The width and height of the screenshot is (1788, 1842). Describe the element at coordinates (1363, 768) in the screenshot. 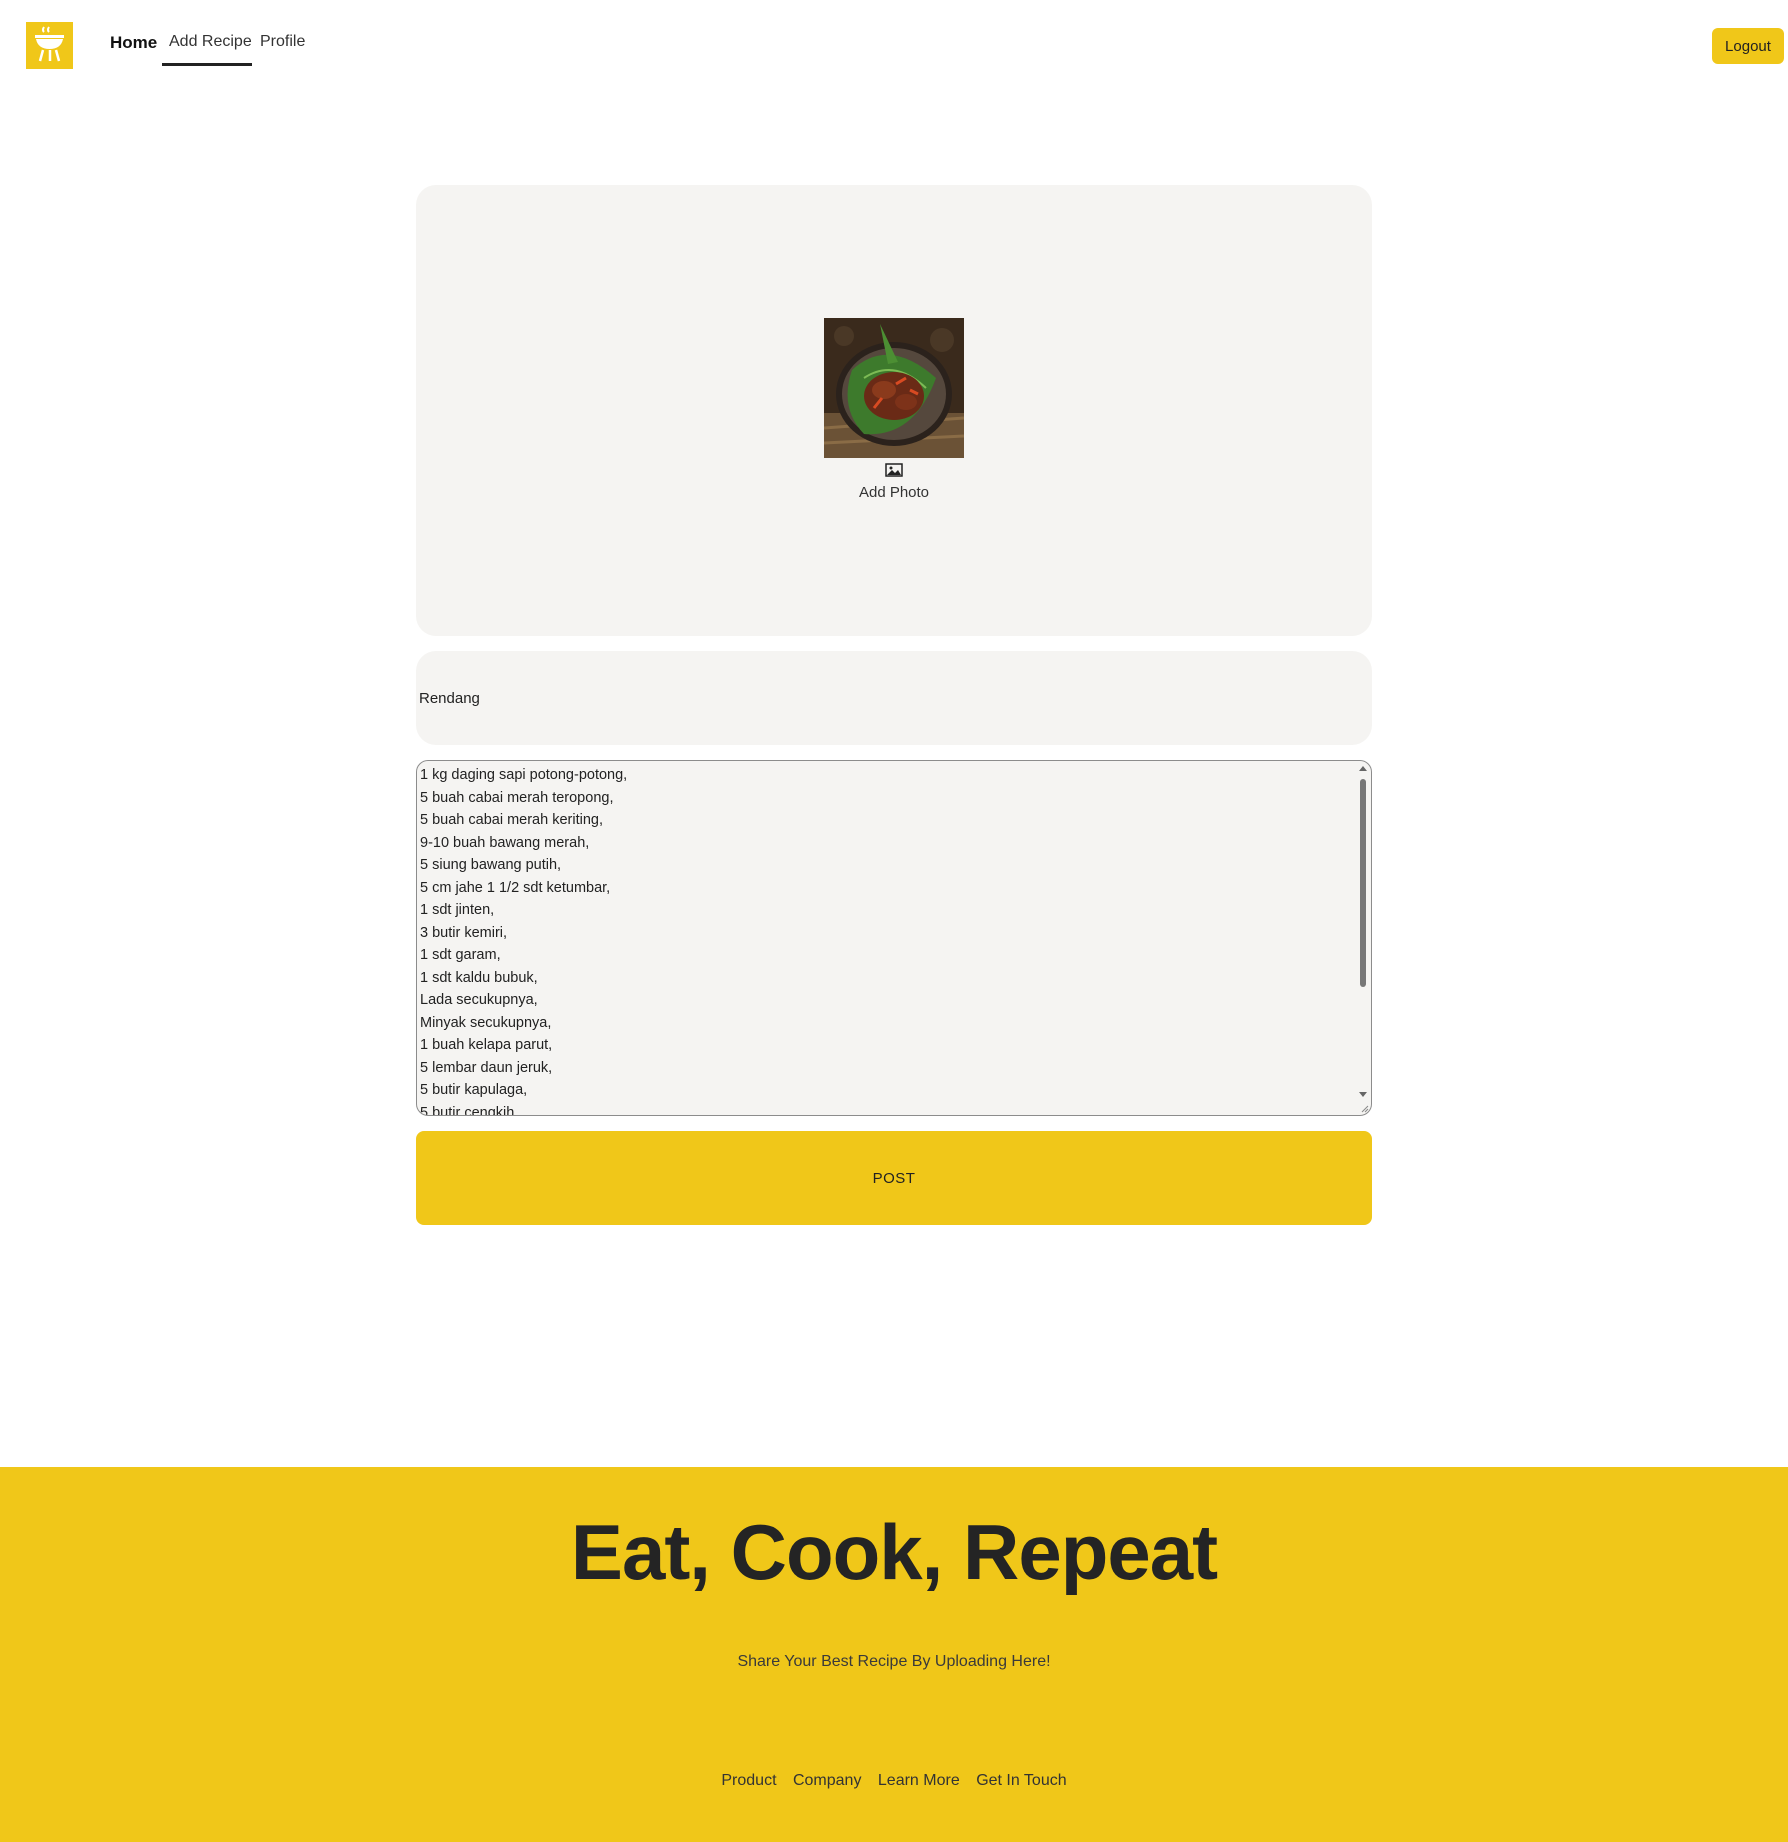

I see `scroll-up-arrow-icon` at that location.